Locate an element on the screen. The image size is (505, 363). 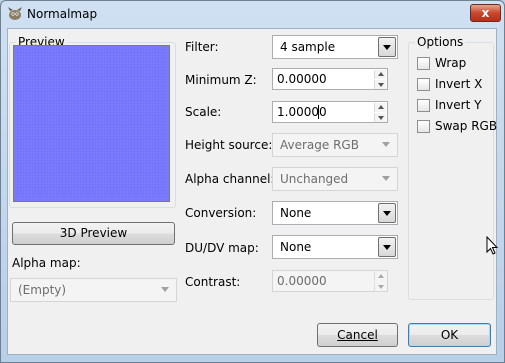
invert-y-label: Invert Y is located at coordinates (458, 105).